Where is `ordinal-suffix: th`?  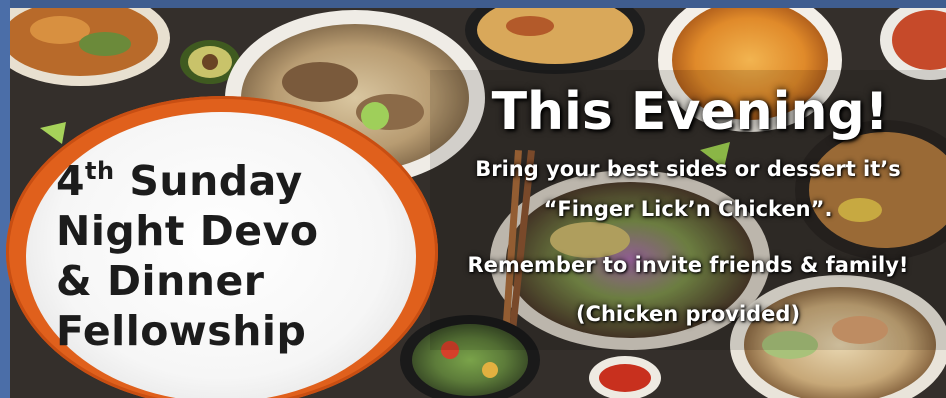
ordinal-suffix: th is located at coordinates (100, 171).